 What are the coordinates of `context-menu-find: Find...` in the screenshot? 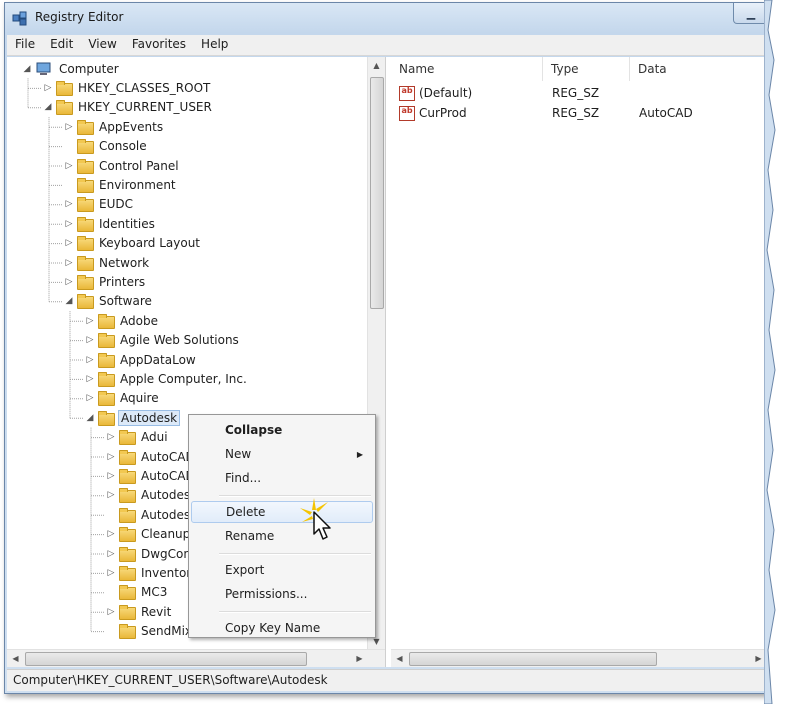 It's located at (282, 478).